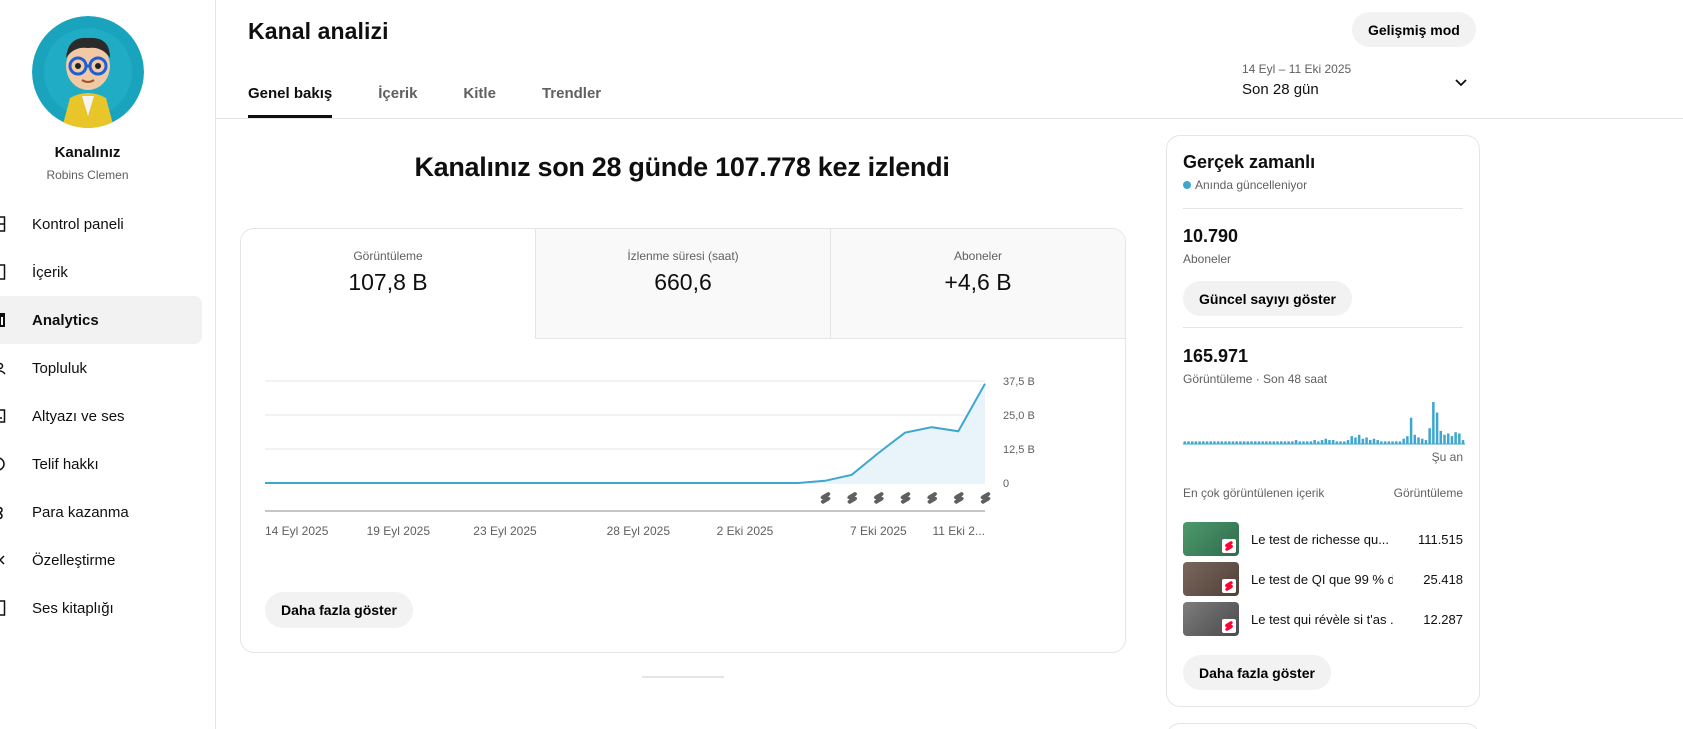 Image resolution: width=1683 pixels, height=729 pixels. Describe the element at coordinates (397, 99) in the screenshot. I see `tab-content: İçerik` at that location.